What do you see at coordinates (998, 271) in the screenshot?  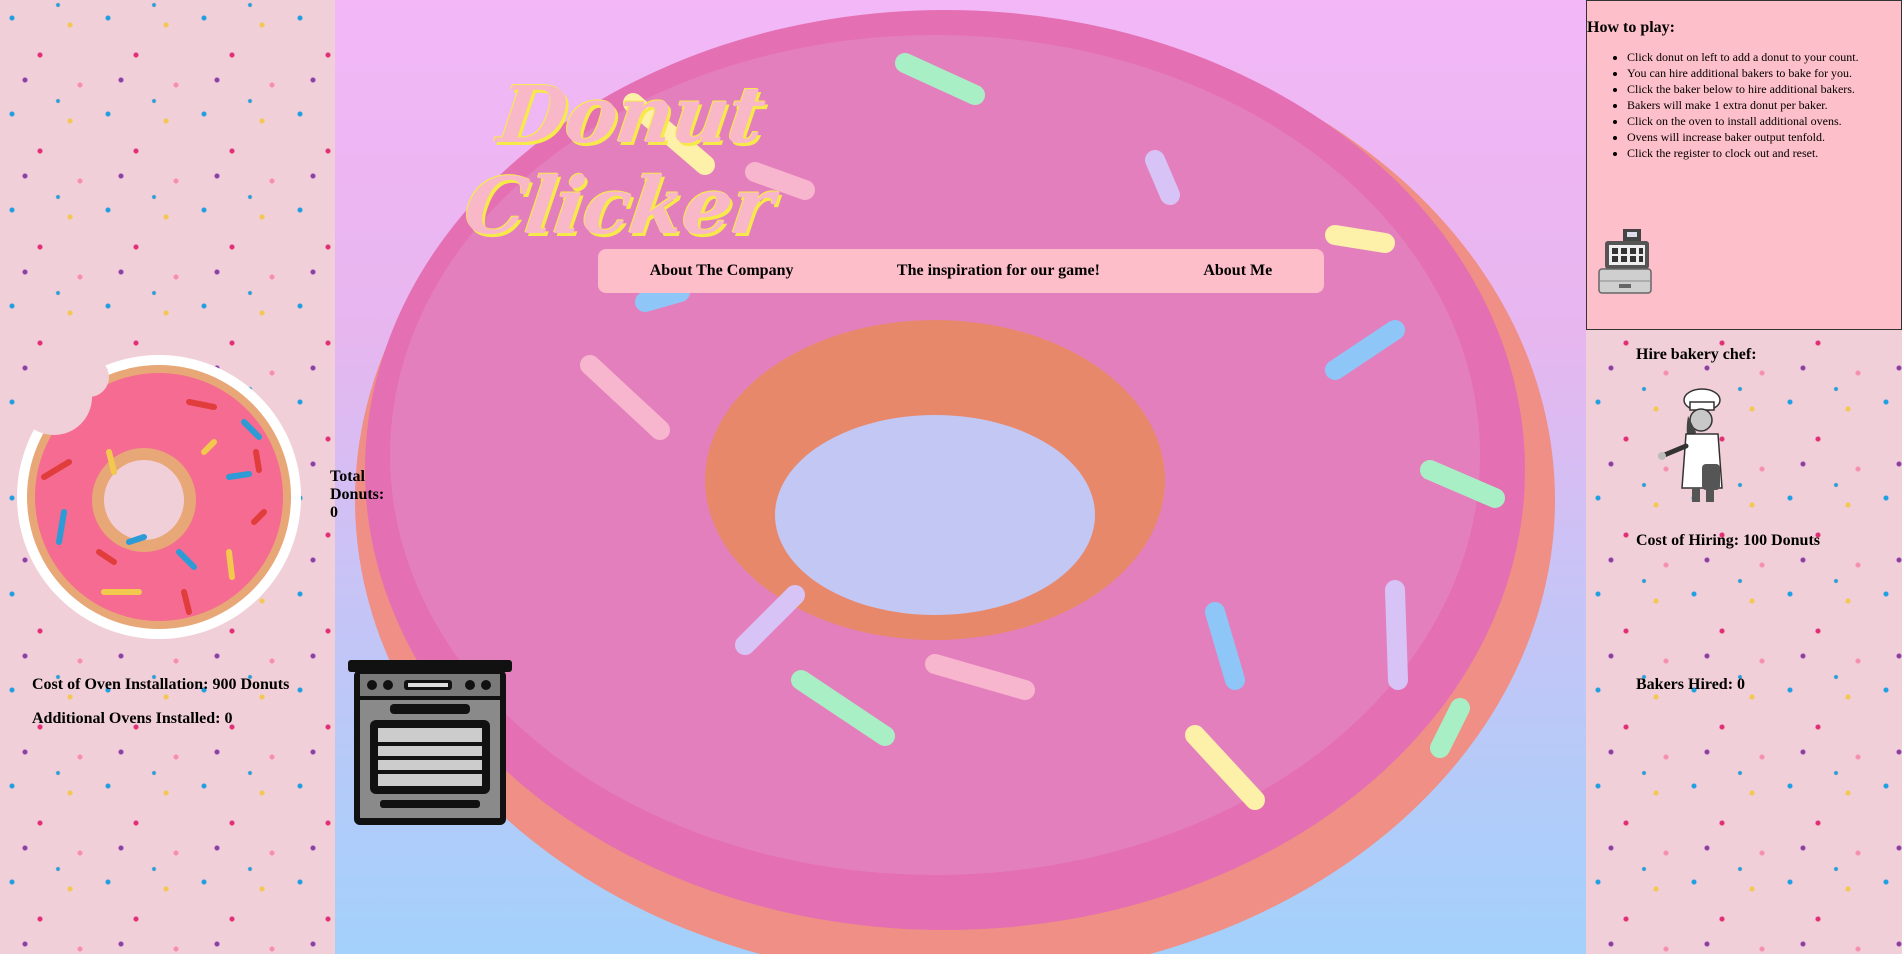 I see `nav-inspiration: The inspiration for our game!` at bounding box center [998, 271].